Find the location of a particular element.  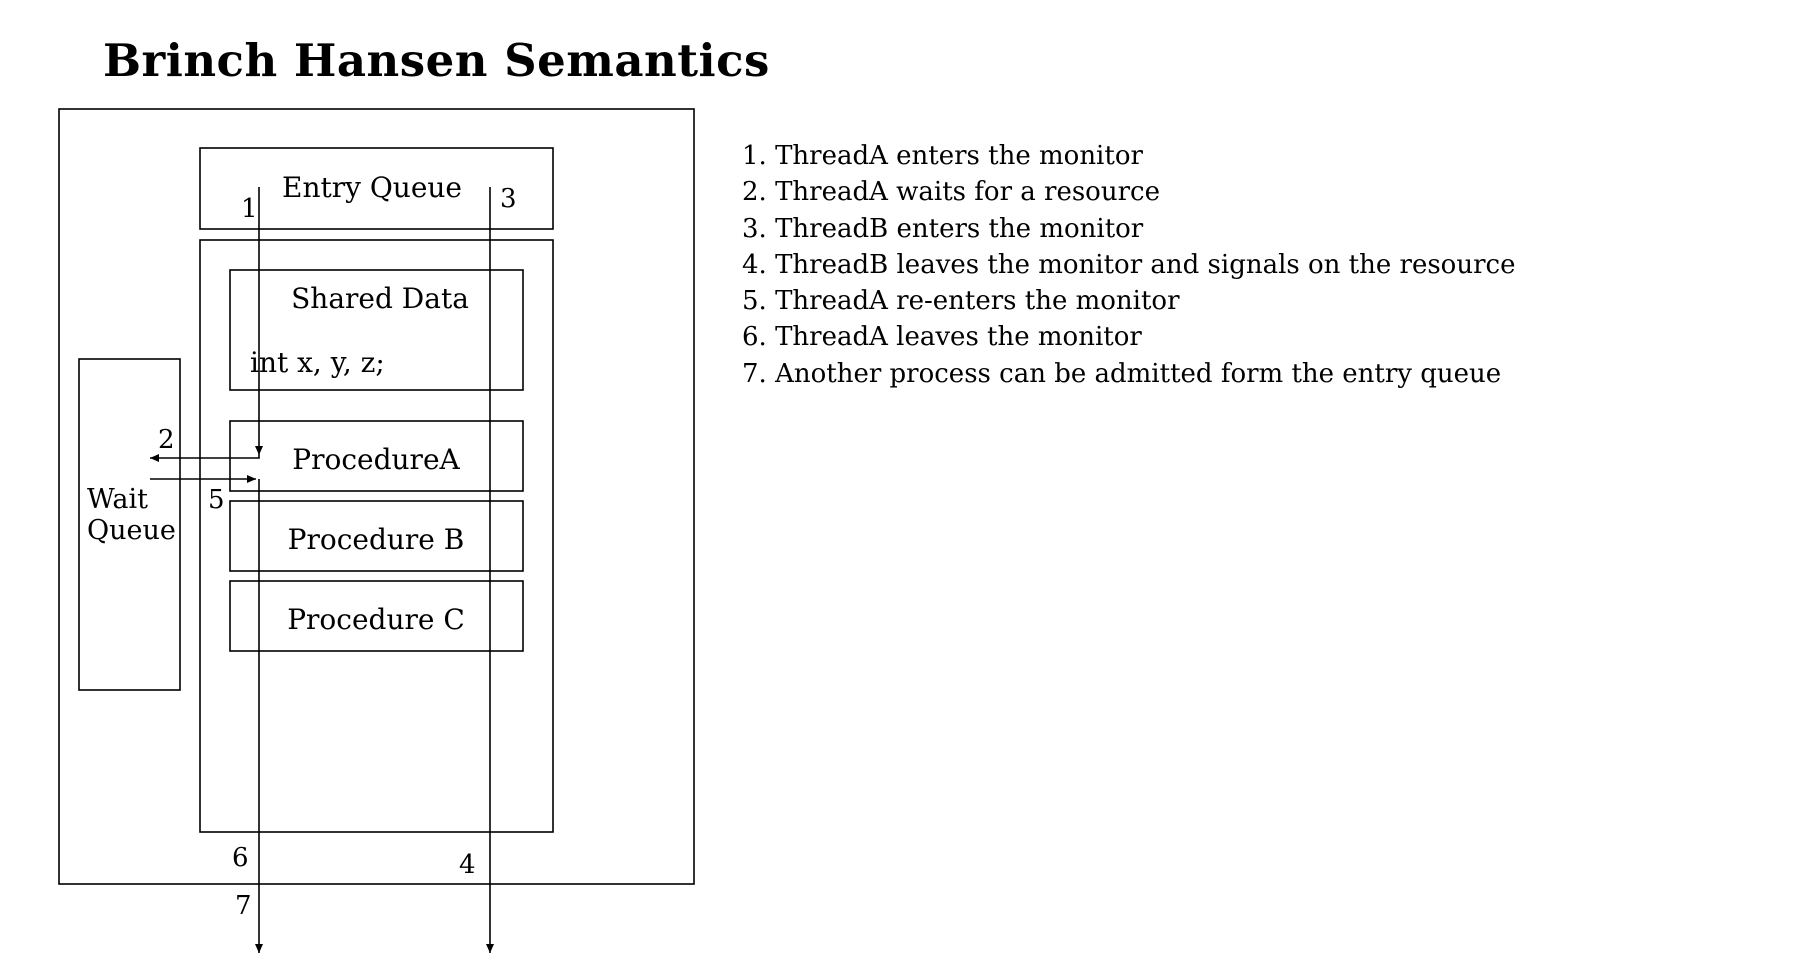

procedure-b-label: Procedure B is located at coordinates (376, 539).